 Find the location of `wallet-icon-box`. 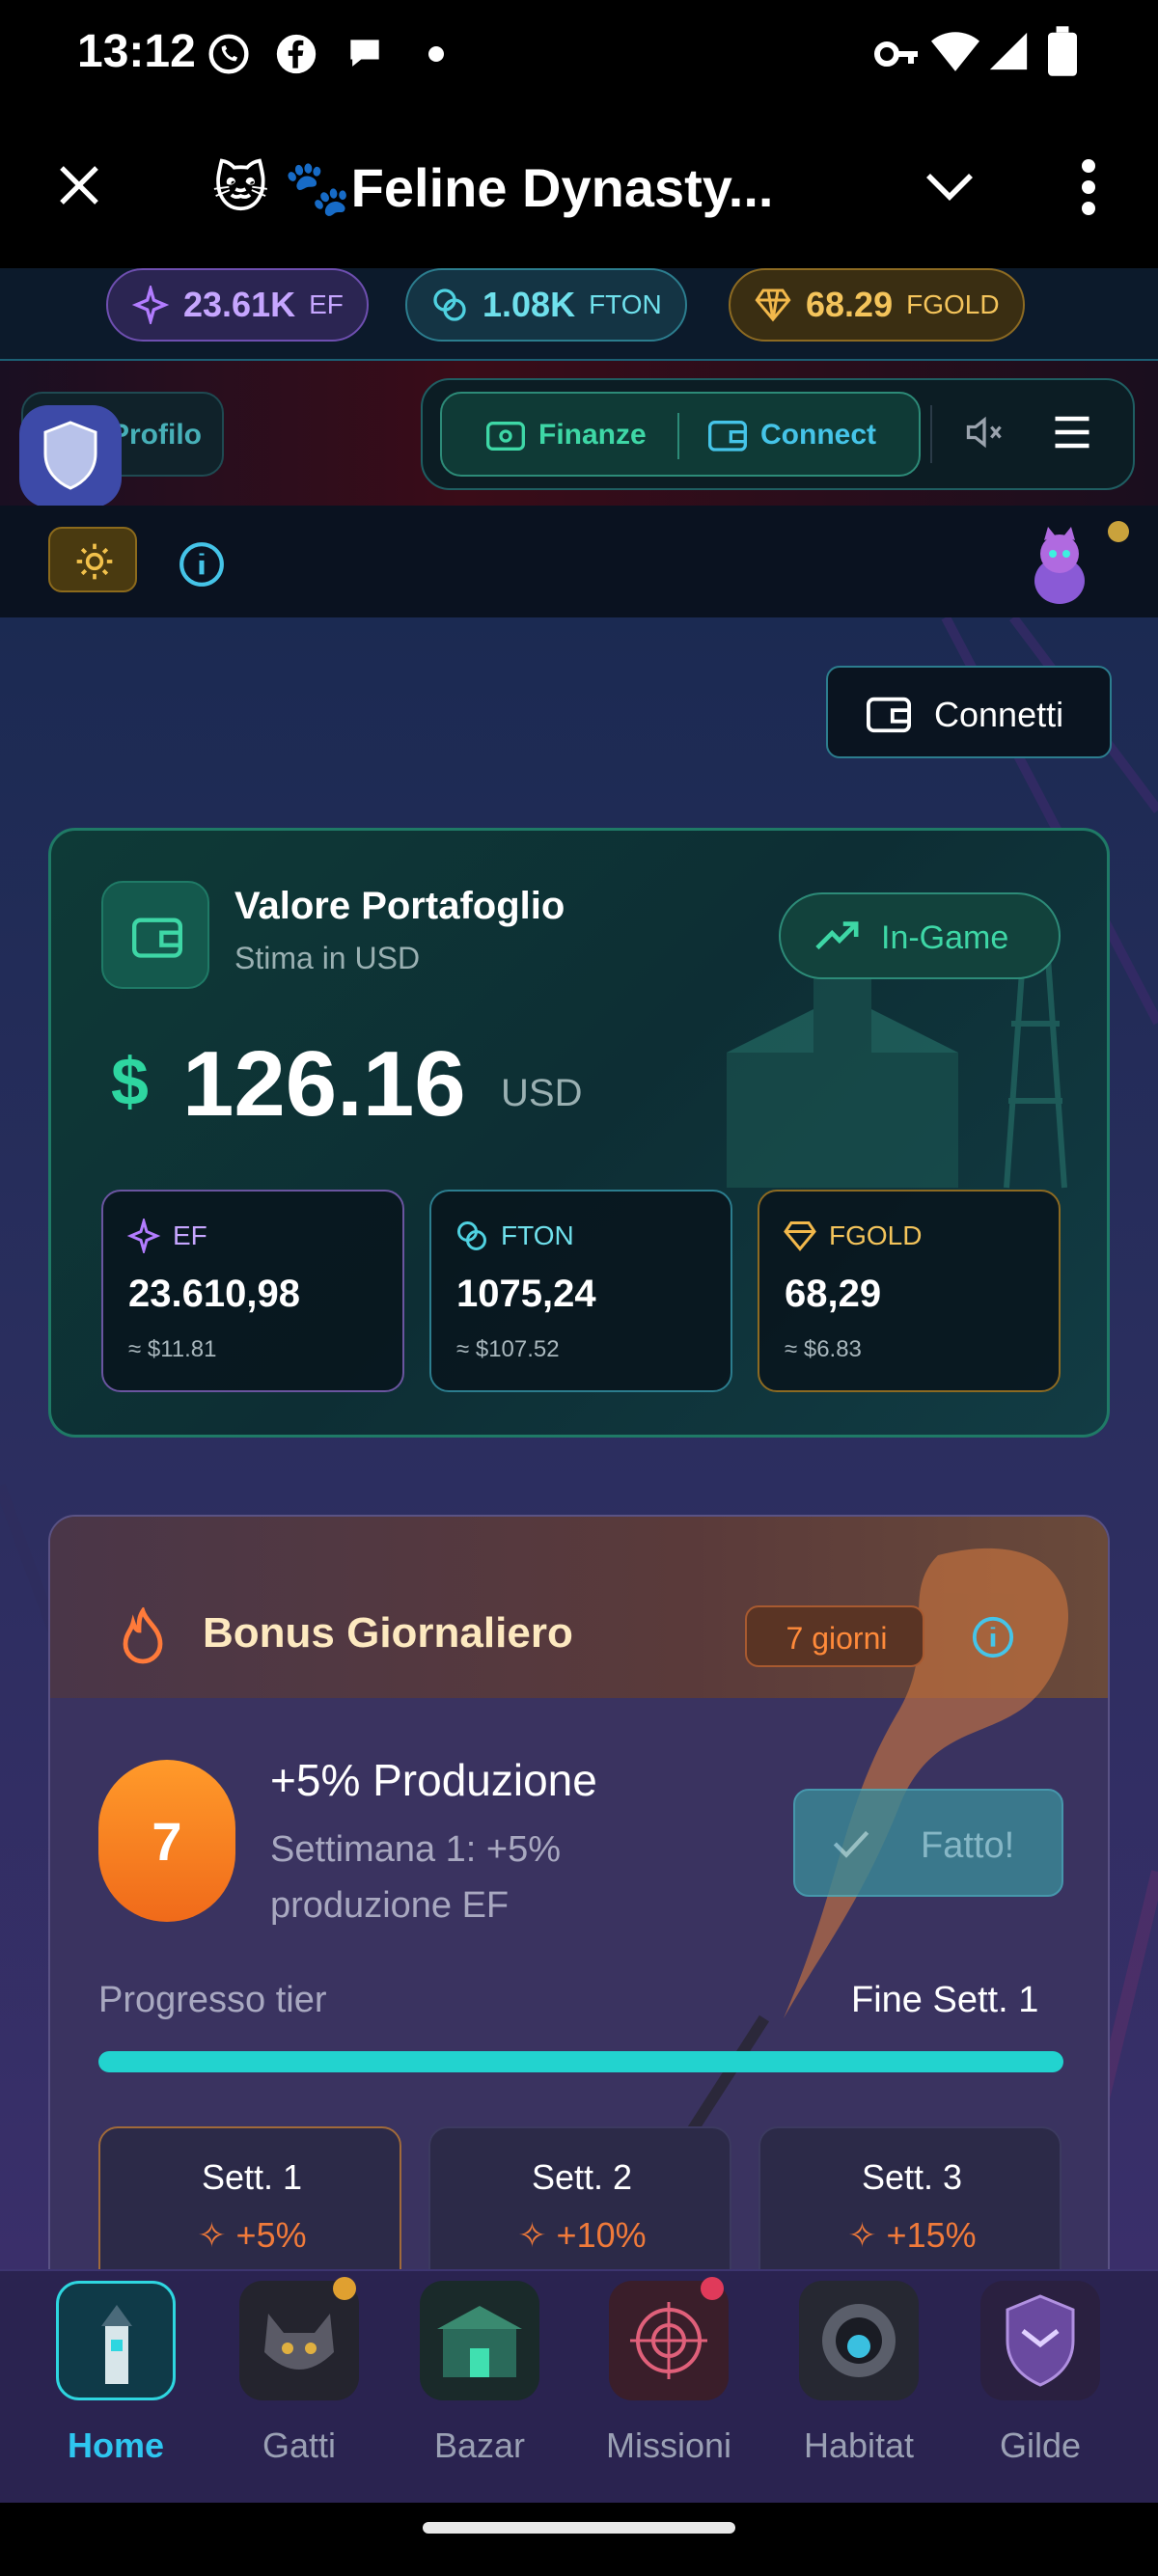

wallet-icon-box is located at coordinates (155, 935).